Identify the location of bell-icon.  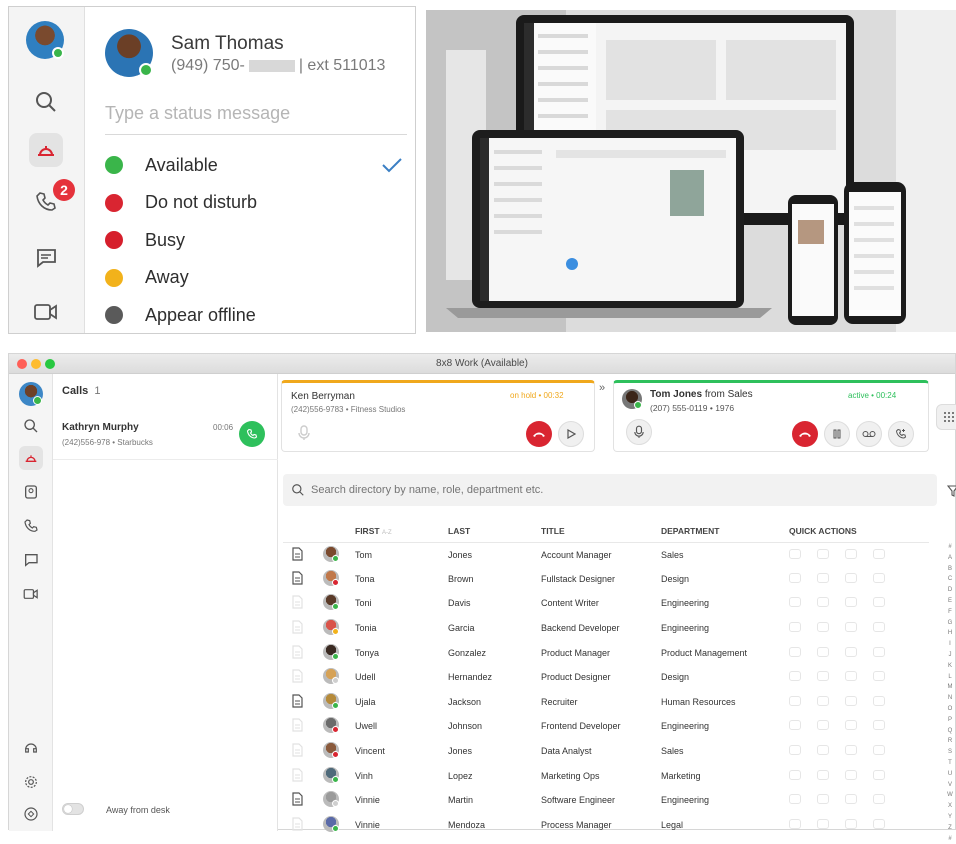
(31, 458).